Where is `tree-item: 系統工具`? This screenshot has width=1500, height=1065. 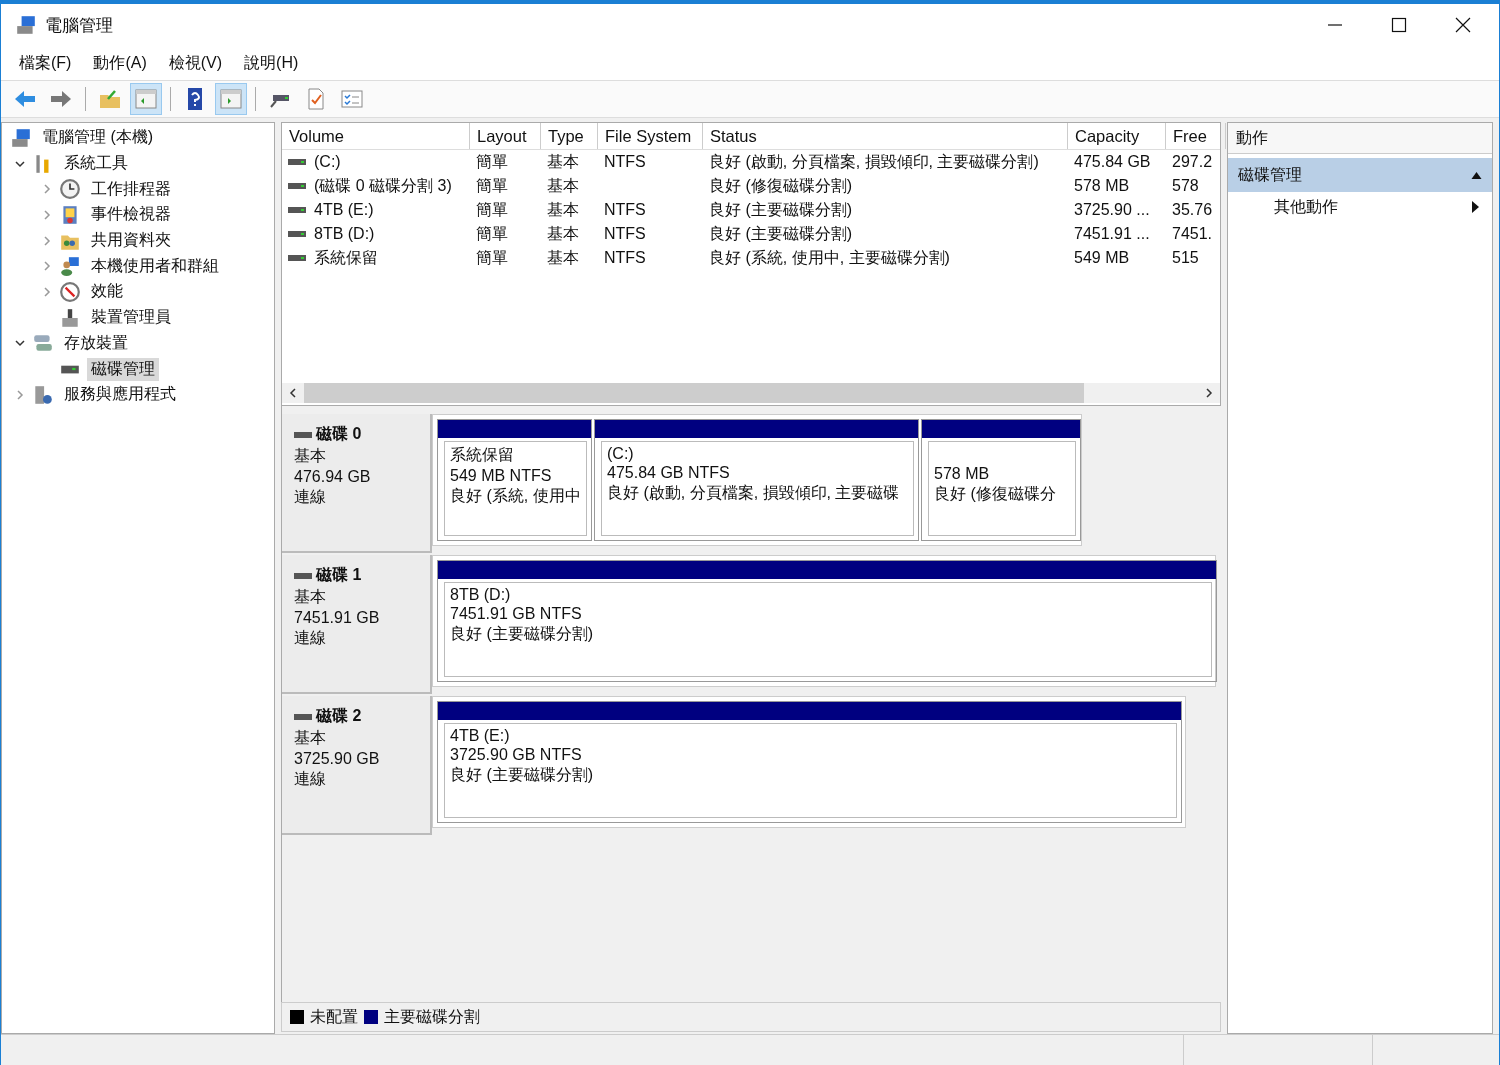
tree-item: 系統工具 is located at coordinates (96, 164).